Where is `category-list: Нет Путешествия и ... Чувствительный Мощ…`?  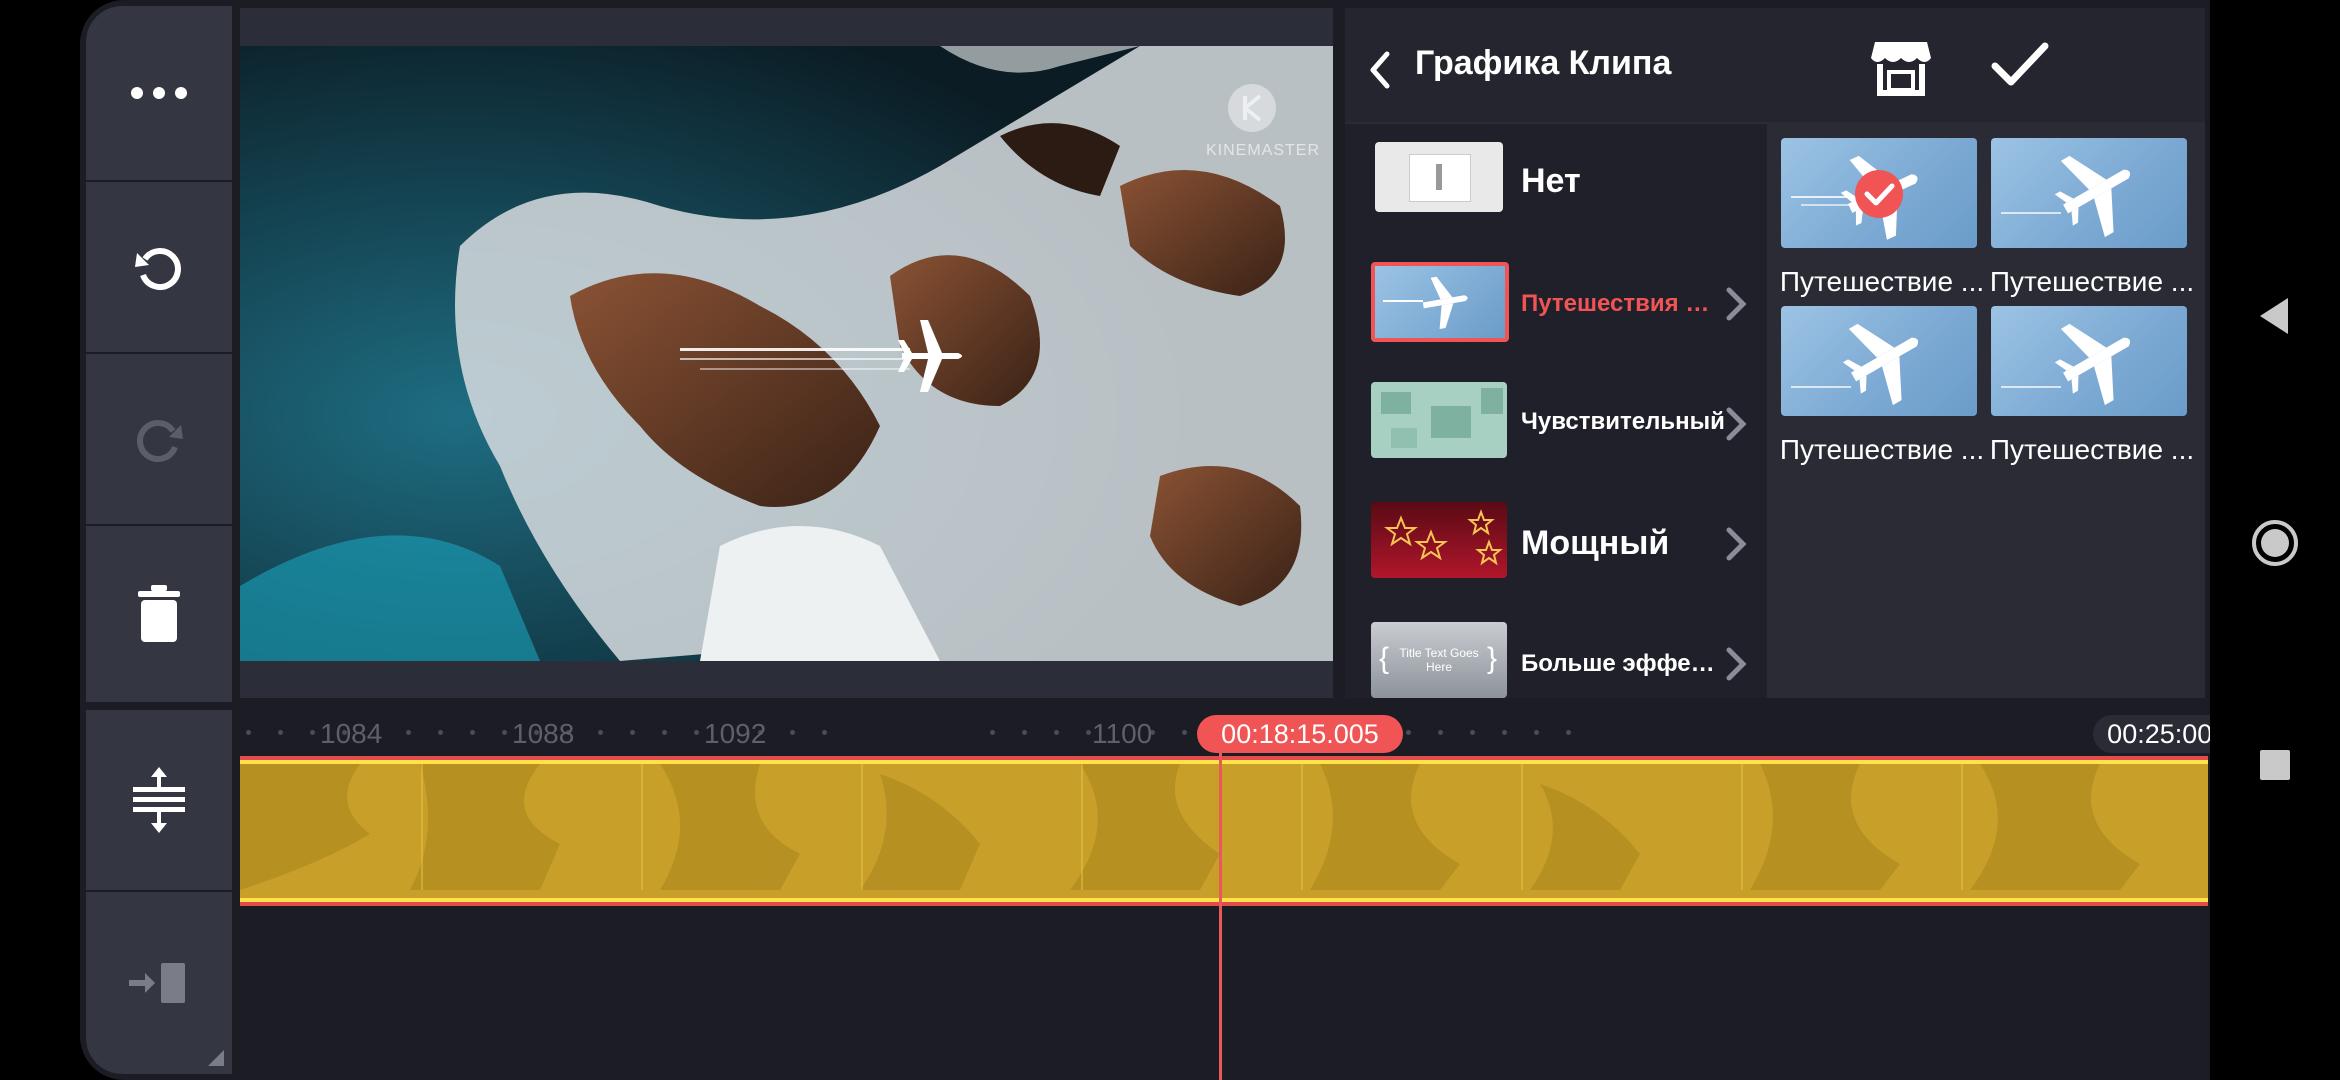 category-list: Нет Путешествия и ... Чувствительный Мощ… is located at coordinates (1556, 411).